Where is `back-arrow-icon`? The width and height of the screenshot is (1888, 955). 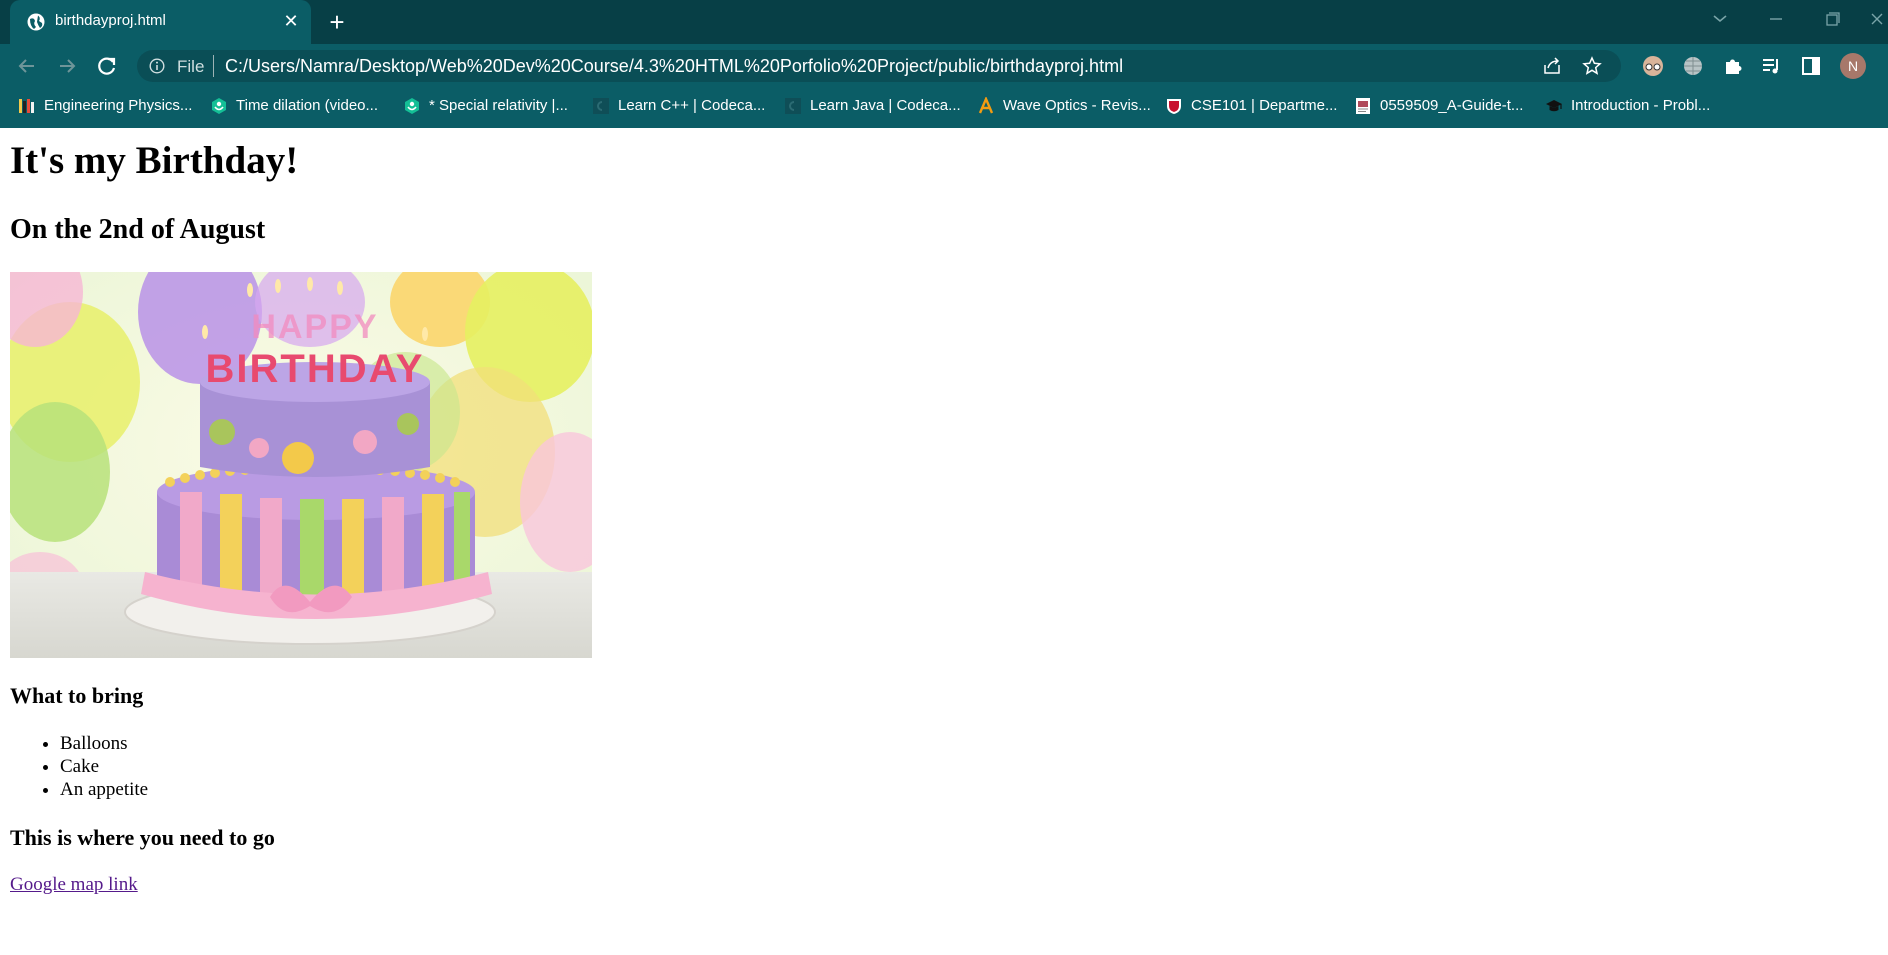
back-arrow-icon is located at coordinates (27, 66).